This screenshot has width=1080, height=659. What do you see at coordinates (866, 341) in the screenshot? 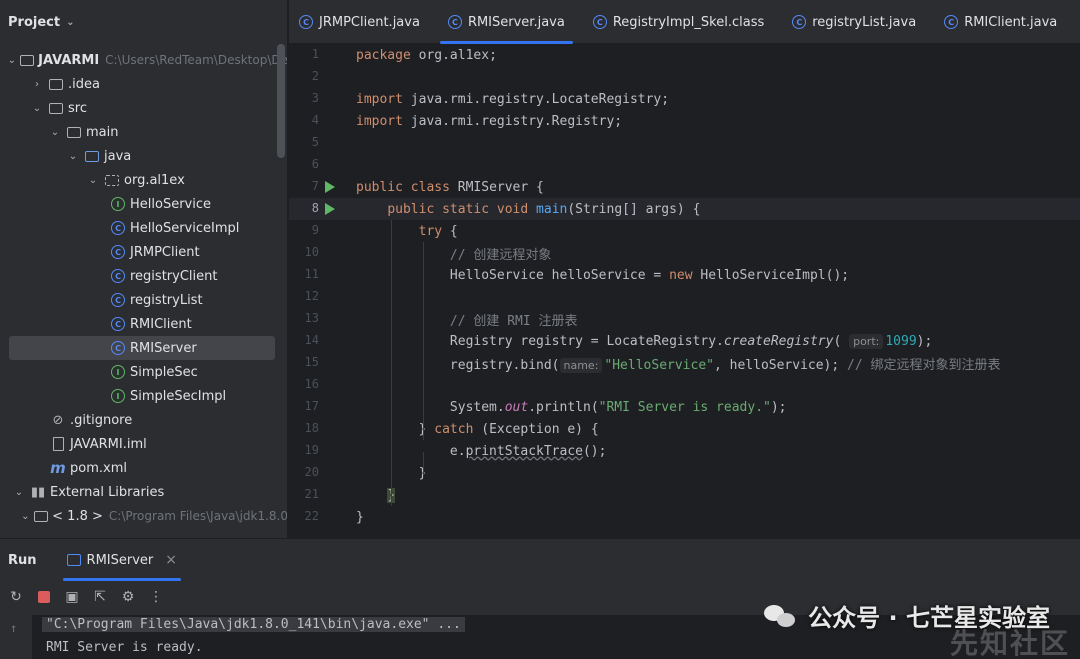
I see `parameter-hint: port:` at bounding box center [866, 341].